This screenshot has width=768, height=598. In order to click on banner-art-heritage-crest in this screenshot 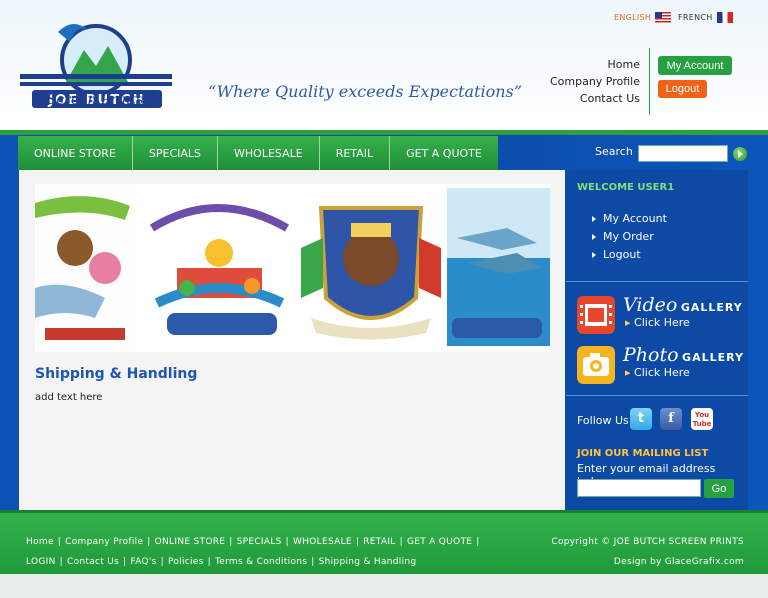, I will do `click(371, 273)`.